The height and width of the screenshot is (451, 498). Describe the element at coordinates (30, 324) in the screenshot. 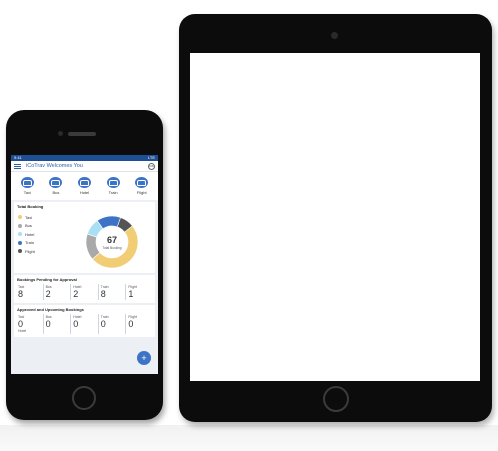

I see `count-box: Taxi 0 Hotel` at that location.